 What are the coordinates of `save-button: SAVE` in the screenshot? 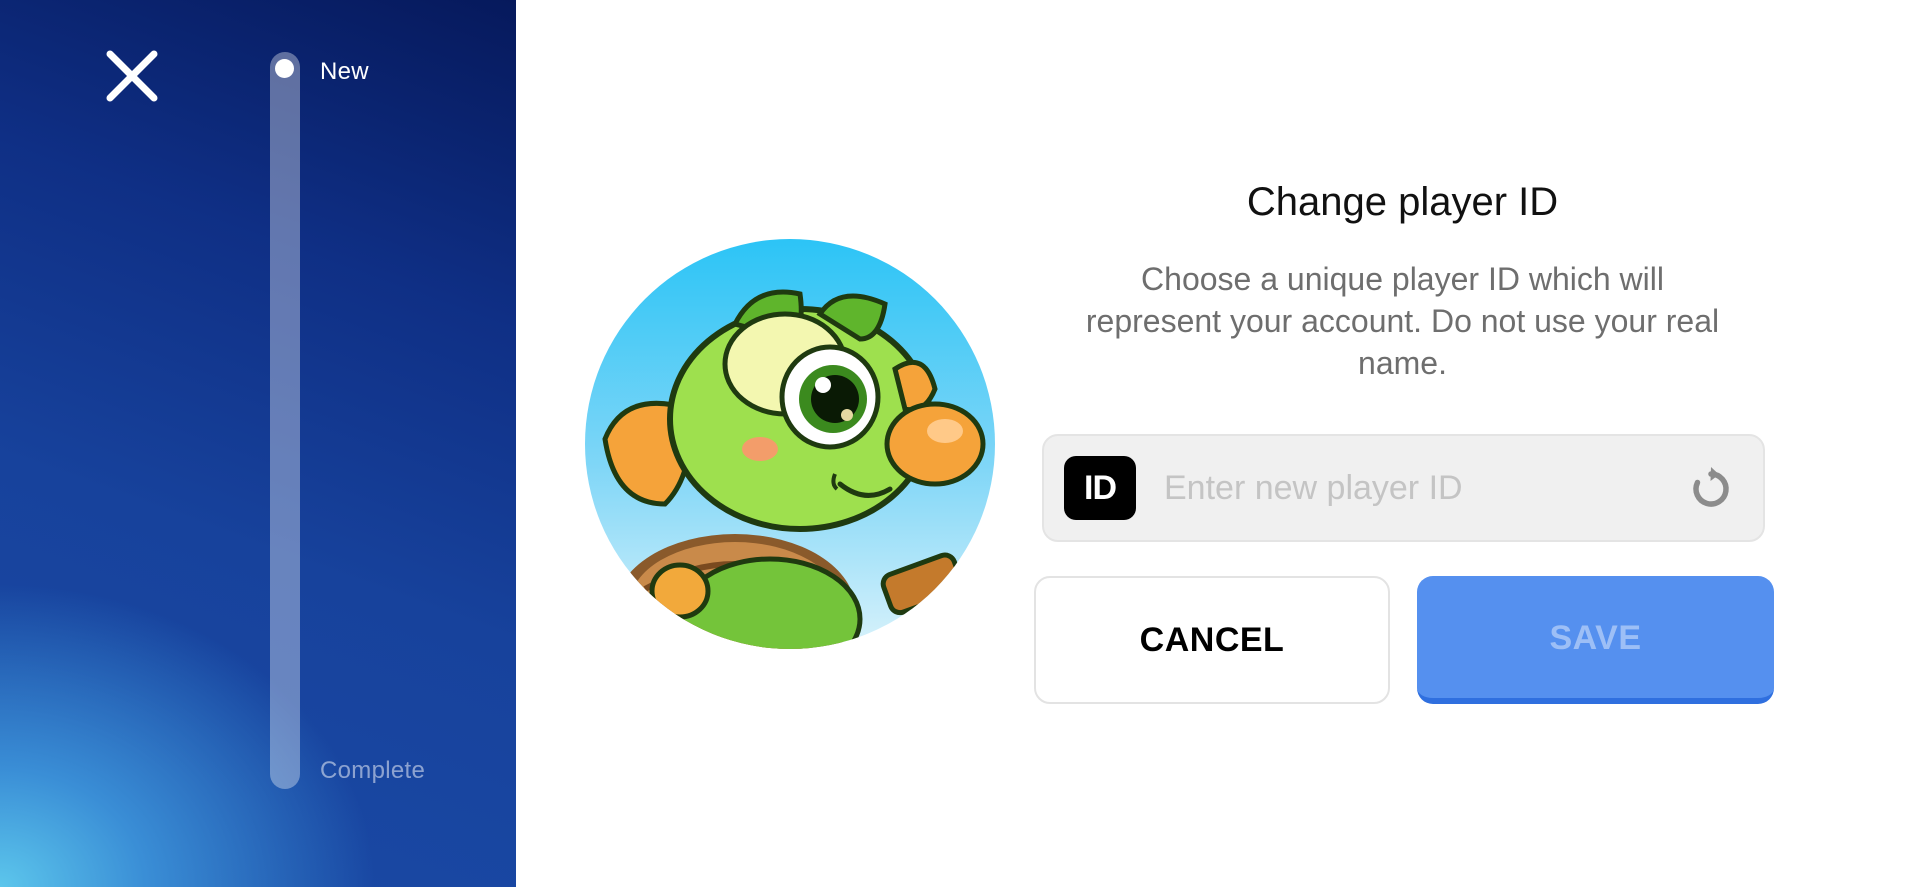 It's located at (1595, 640).